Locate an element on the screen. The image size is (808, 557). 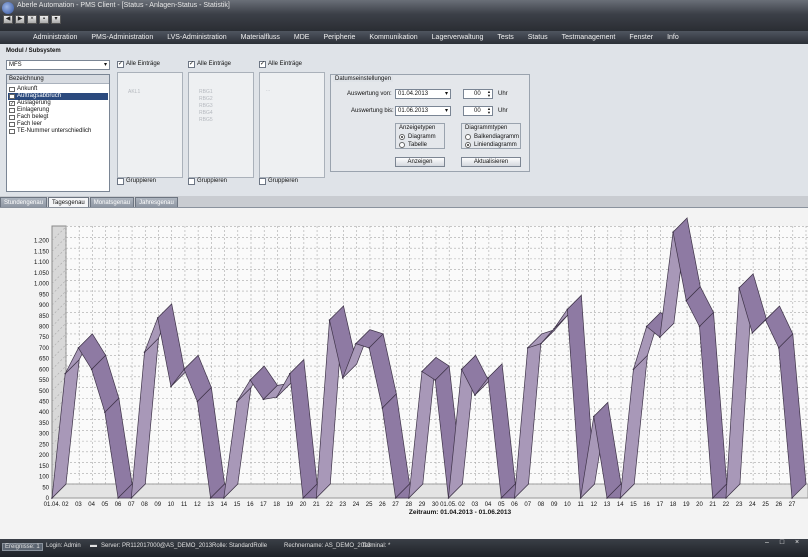
menu-item-mde: MDE is located at coordinates (302, 37).